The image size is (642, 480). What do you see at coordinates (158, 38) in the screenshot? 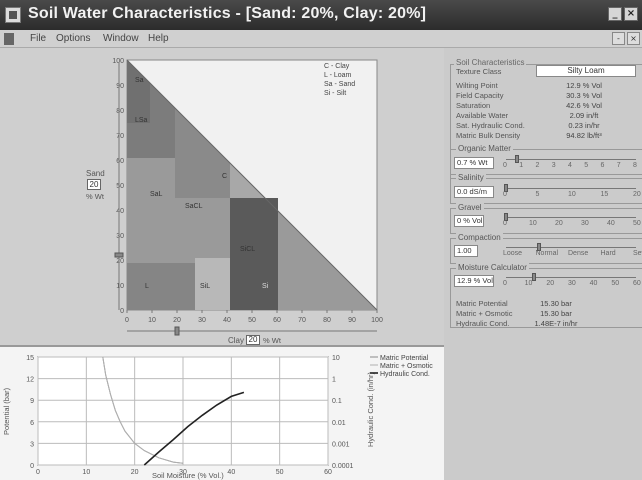
I see `menu-help: Help` at bounding box center [158, 38].